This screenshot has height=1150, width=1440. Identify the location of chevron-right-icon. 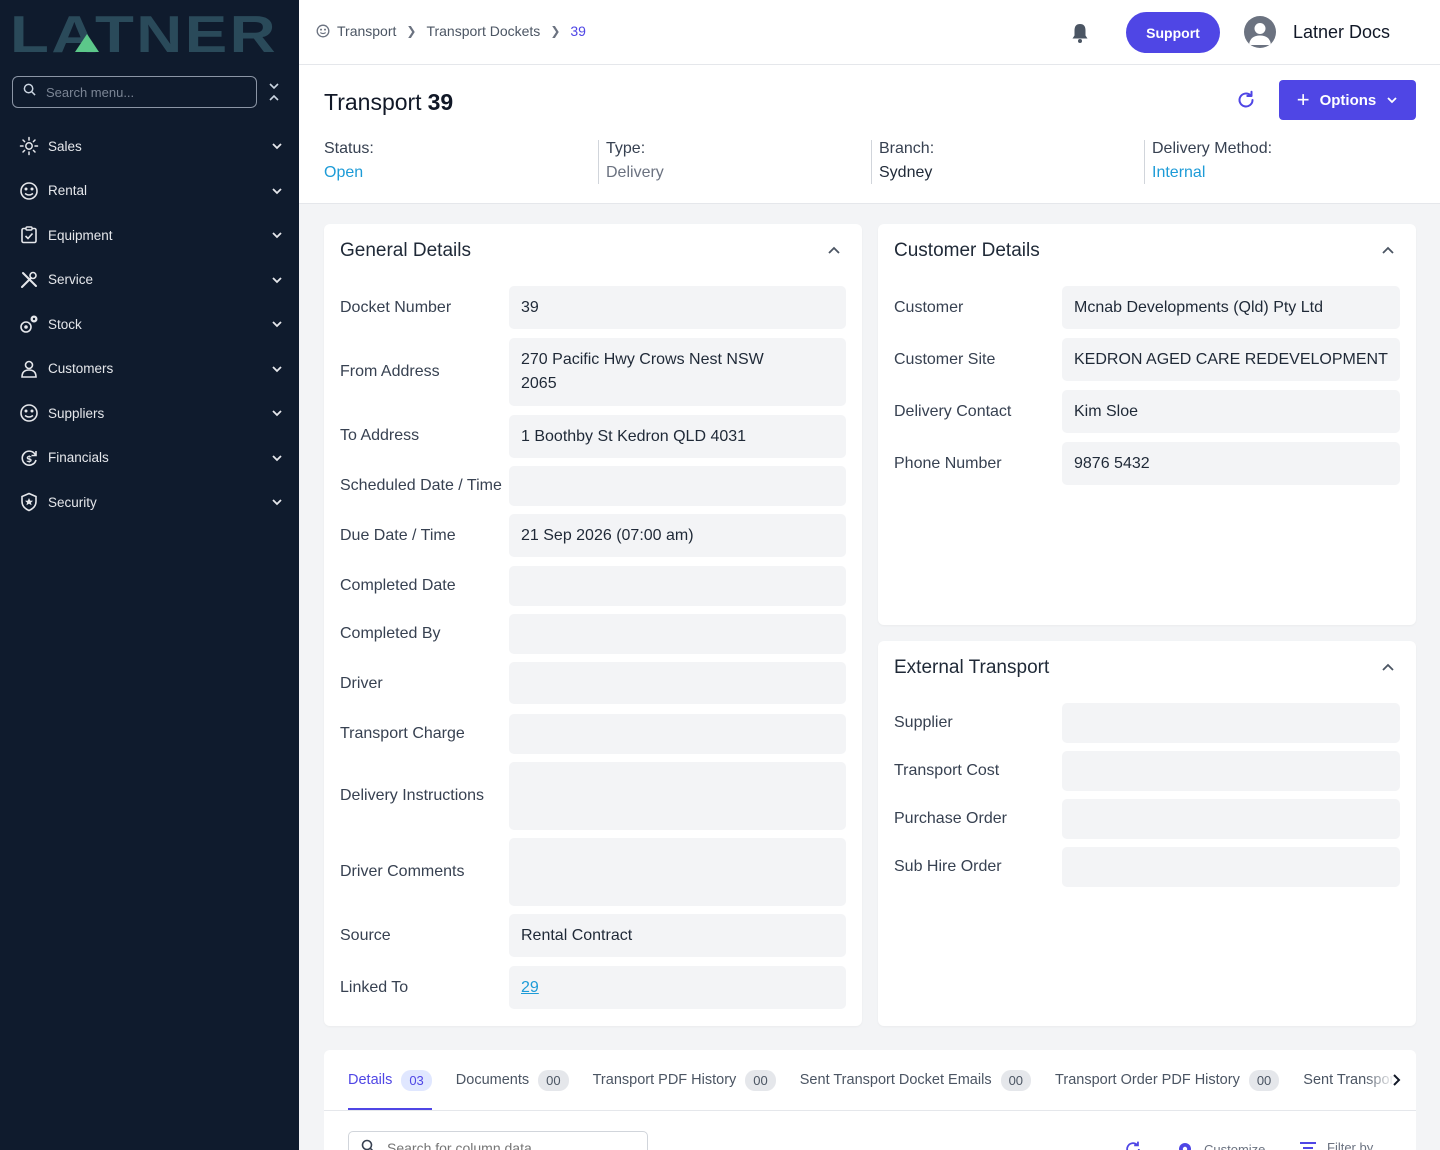
(1396, 1080).